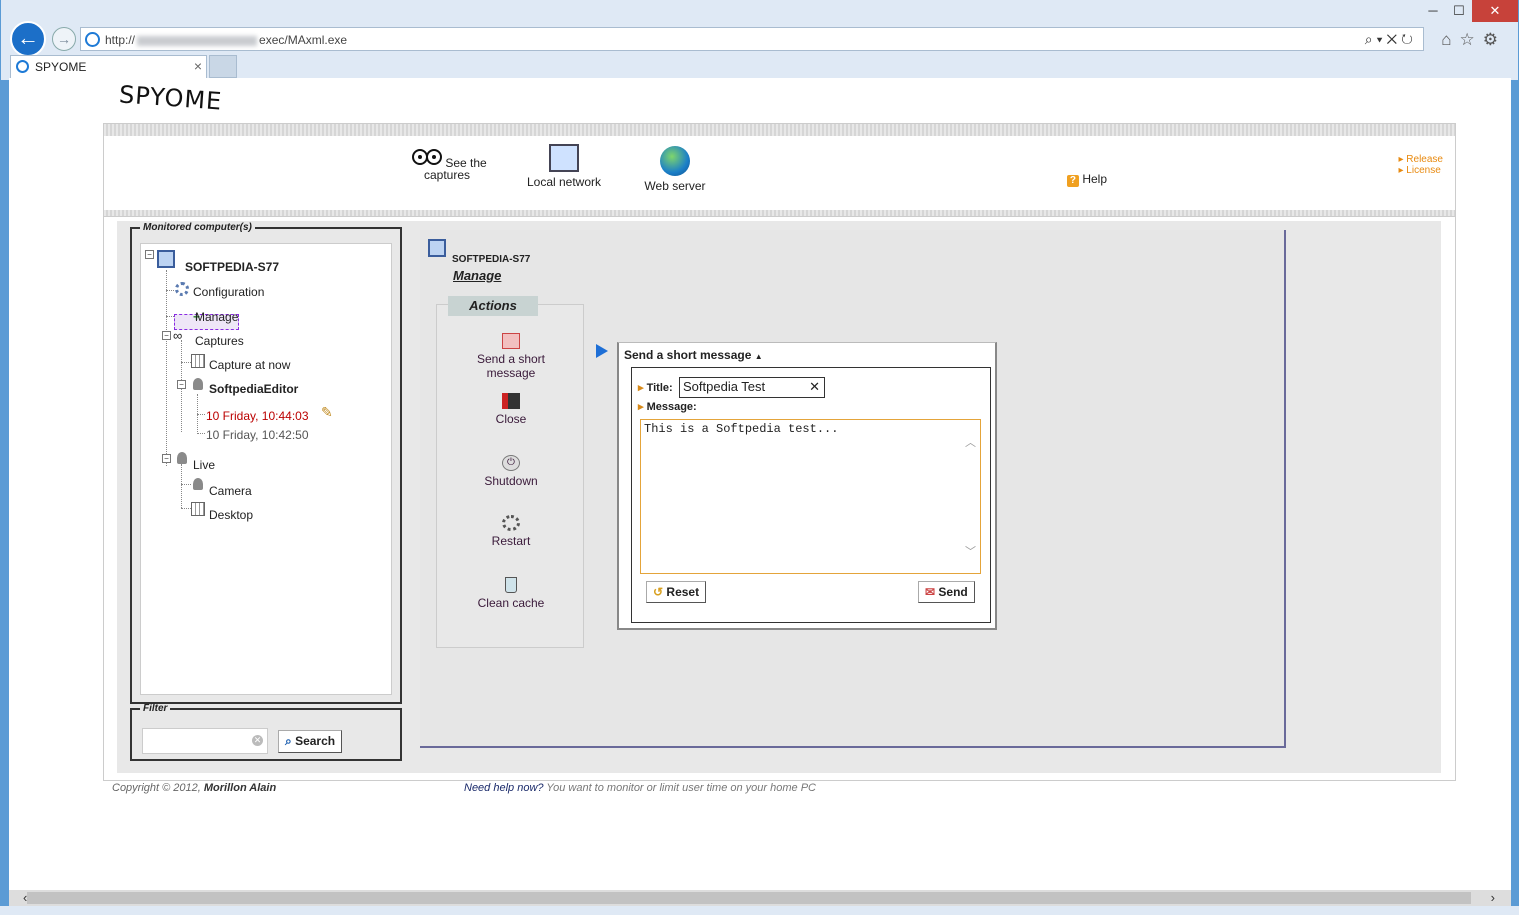  I want to click on help-icon: ?, so click(1072, 181).